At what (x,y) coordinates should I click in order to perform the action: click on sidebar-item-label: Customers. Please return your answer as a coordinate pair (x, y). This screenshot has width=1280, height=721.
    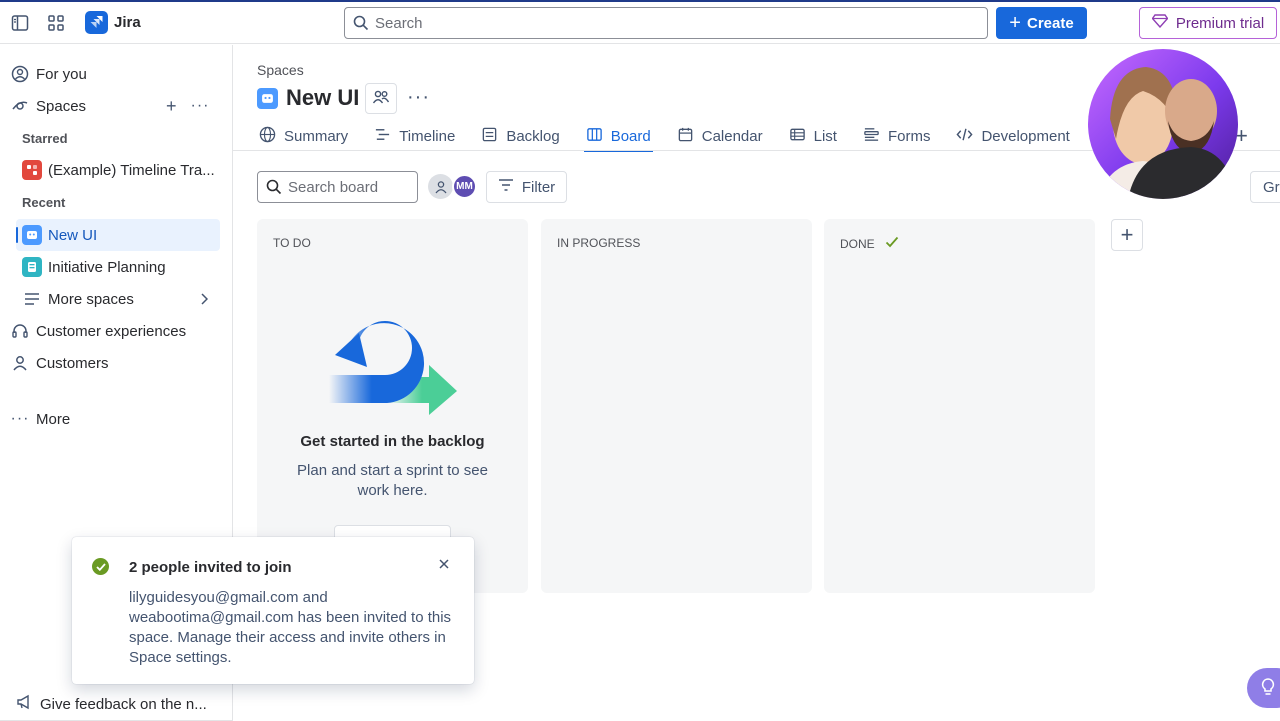
    Looking at the image, I should click on (72, 363).